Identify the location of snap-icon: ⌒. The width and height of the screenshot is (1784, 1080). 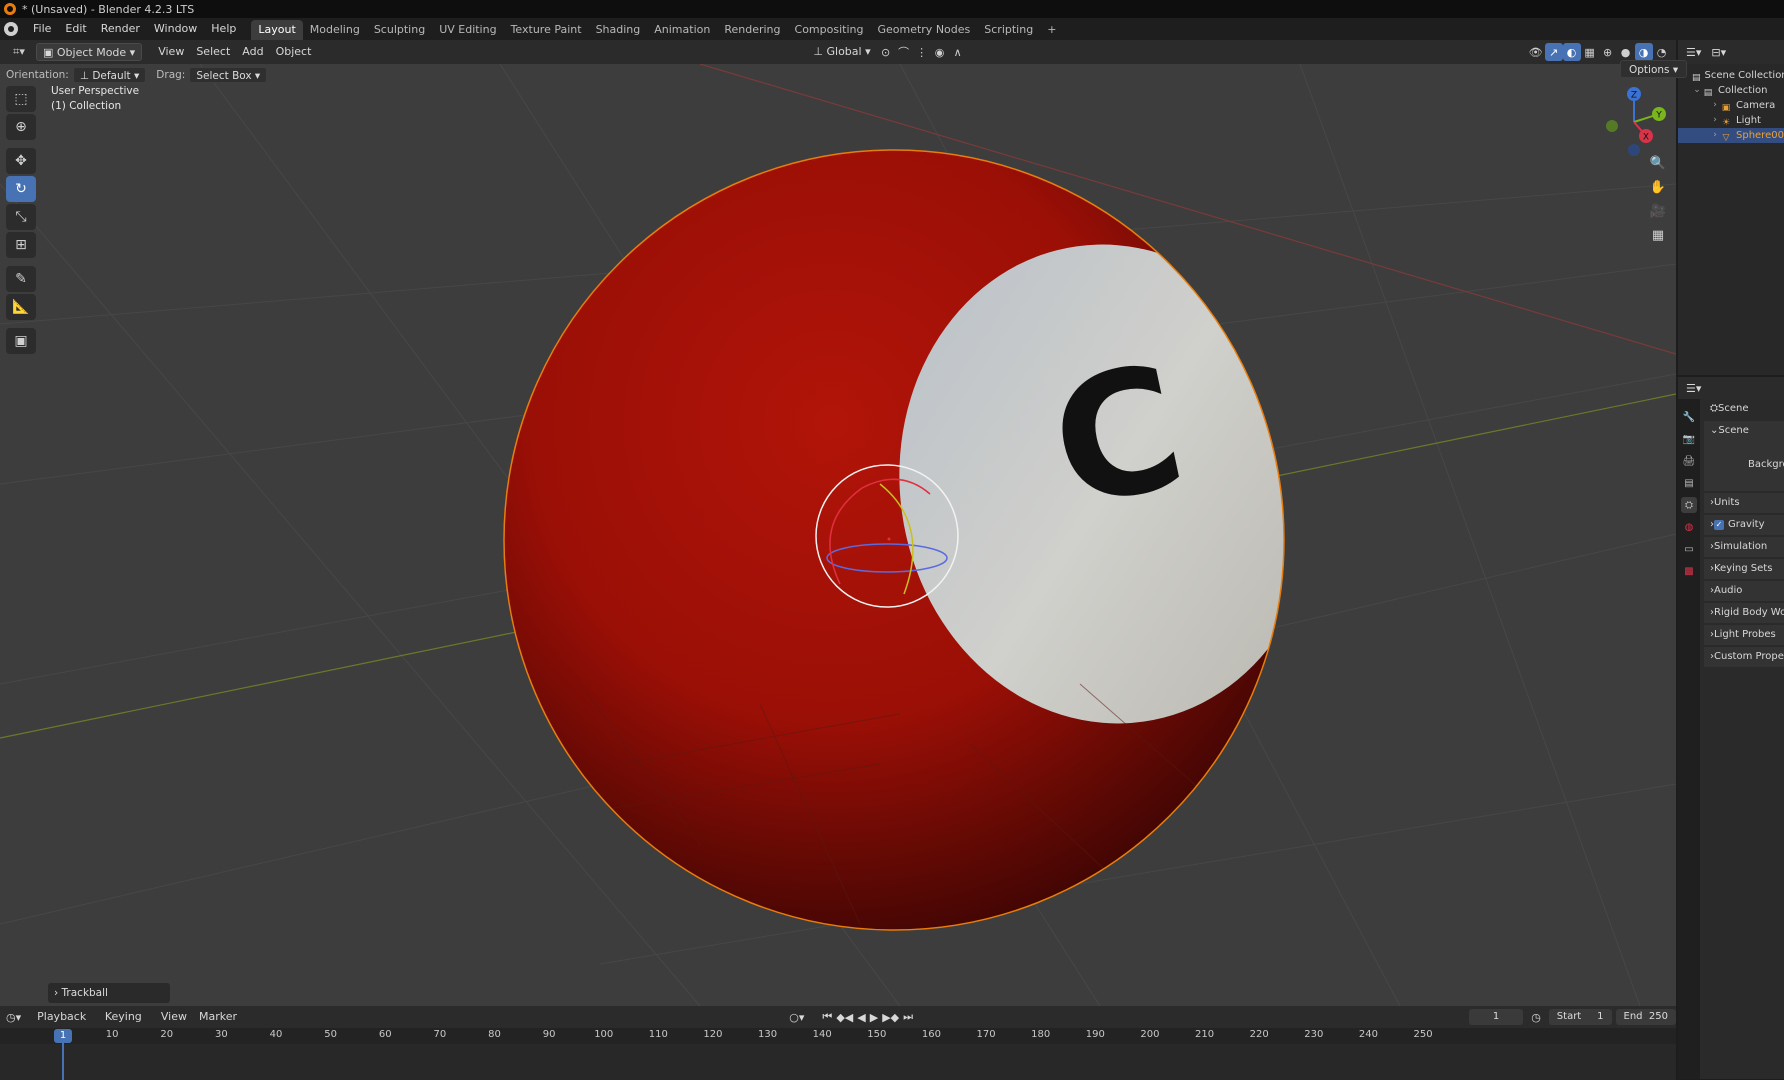
(904, 52).